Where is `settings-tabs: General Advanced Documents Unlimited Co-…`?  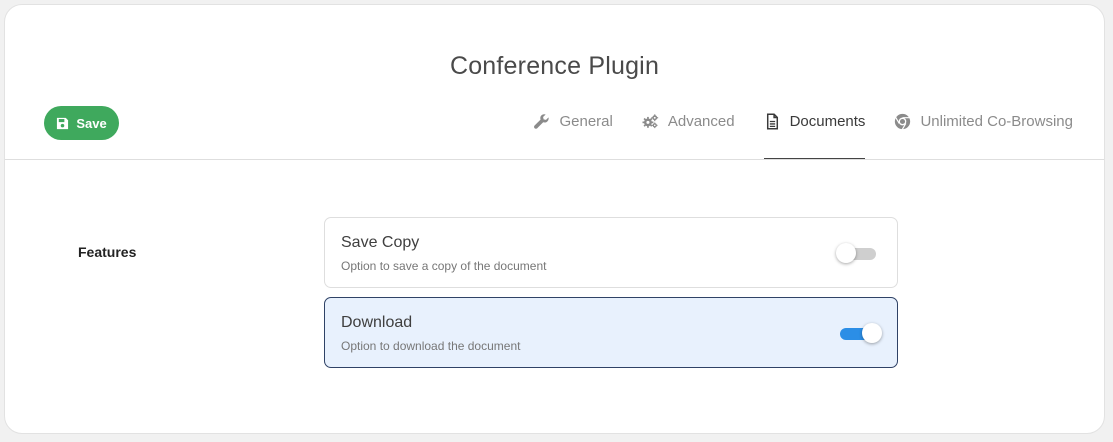
settings-tabs: General Advanced Documents Unlimited Co-… is located at coordinates (788, 133).